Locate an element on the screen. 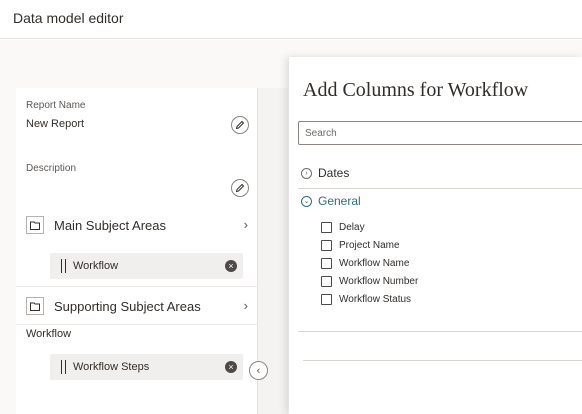 The image size is (582, 414). group-dates: › Dates is located at coordinates (325, 173).